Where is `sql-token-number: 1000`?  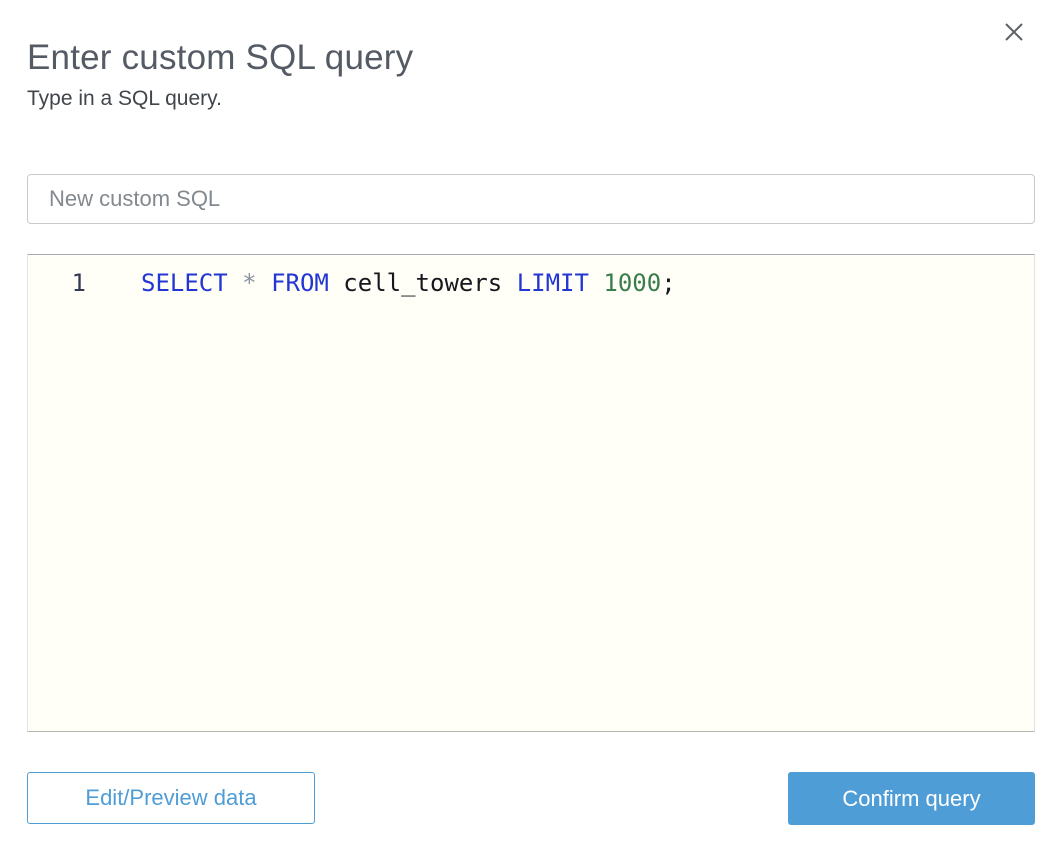
sql-token-number: 1000 is located at coordinates (632, 283).